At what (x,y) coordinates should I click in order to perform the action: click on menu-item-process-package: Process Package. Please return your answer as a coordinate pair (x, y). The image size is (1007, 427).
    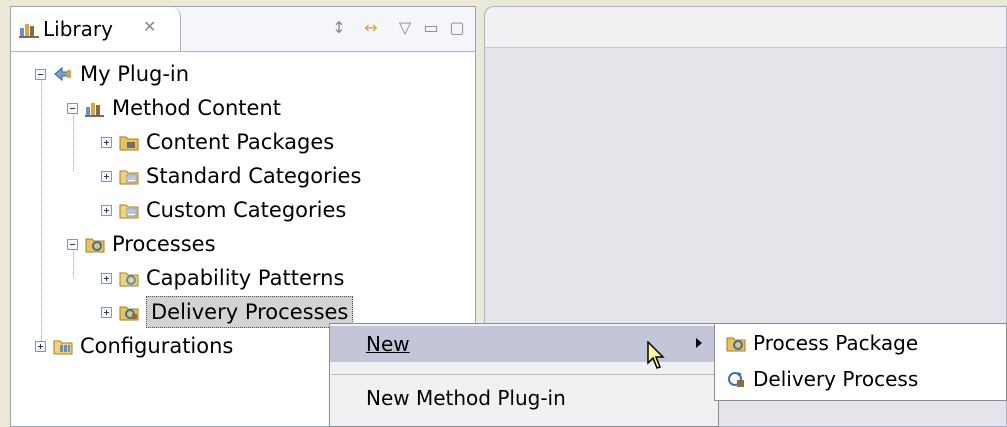
    Looking at the image, I should click on (860, 343).